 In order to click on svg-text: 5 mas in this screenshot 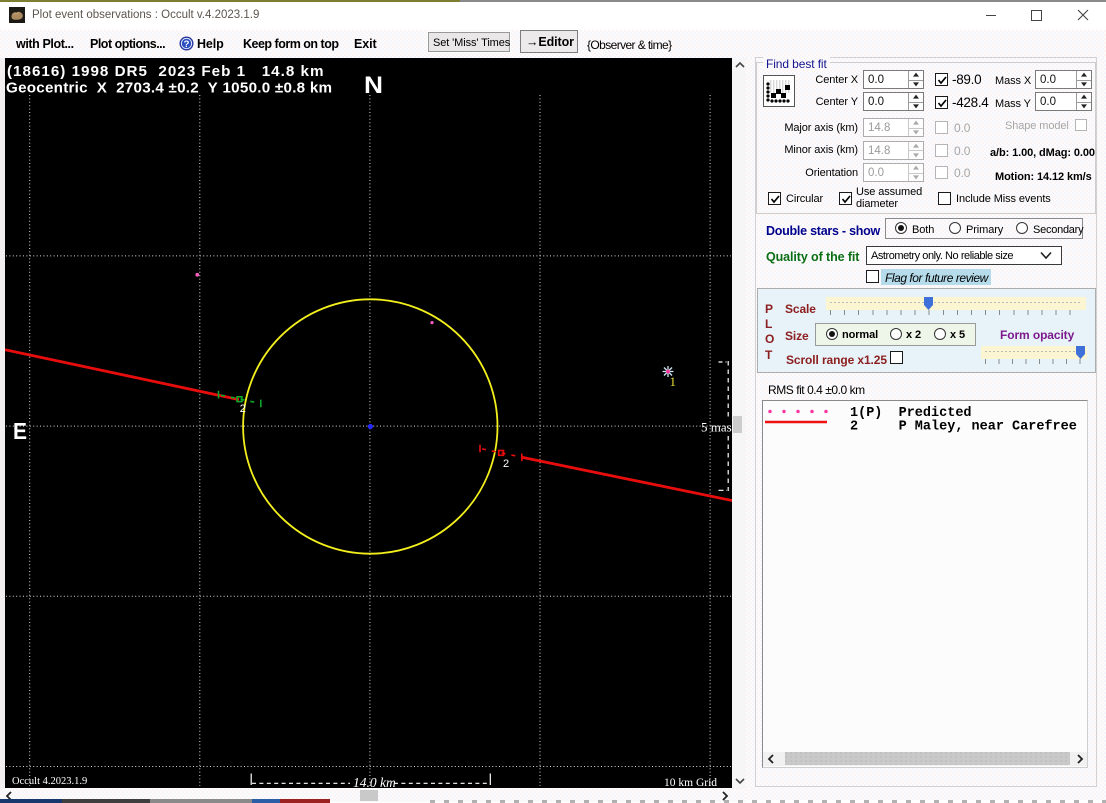, I will do `click(716, 427)`.